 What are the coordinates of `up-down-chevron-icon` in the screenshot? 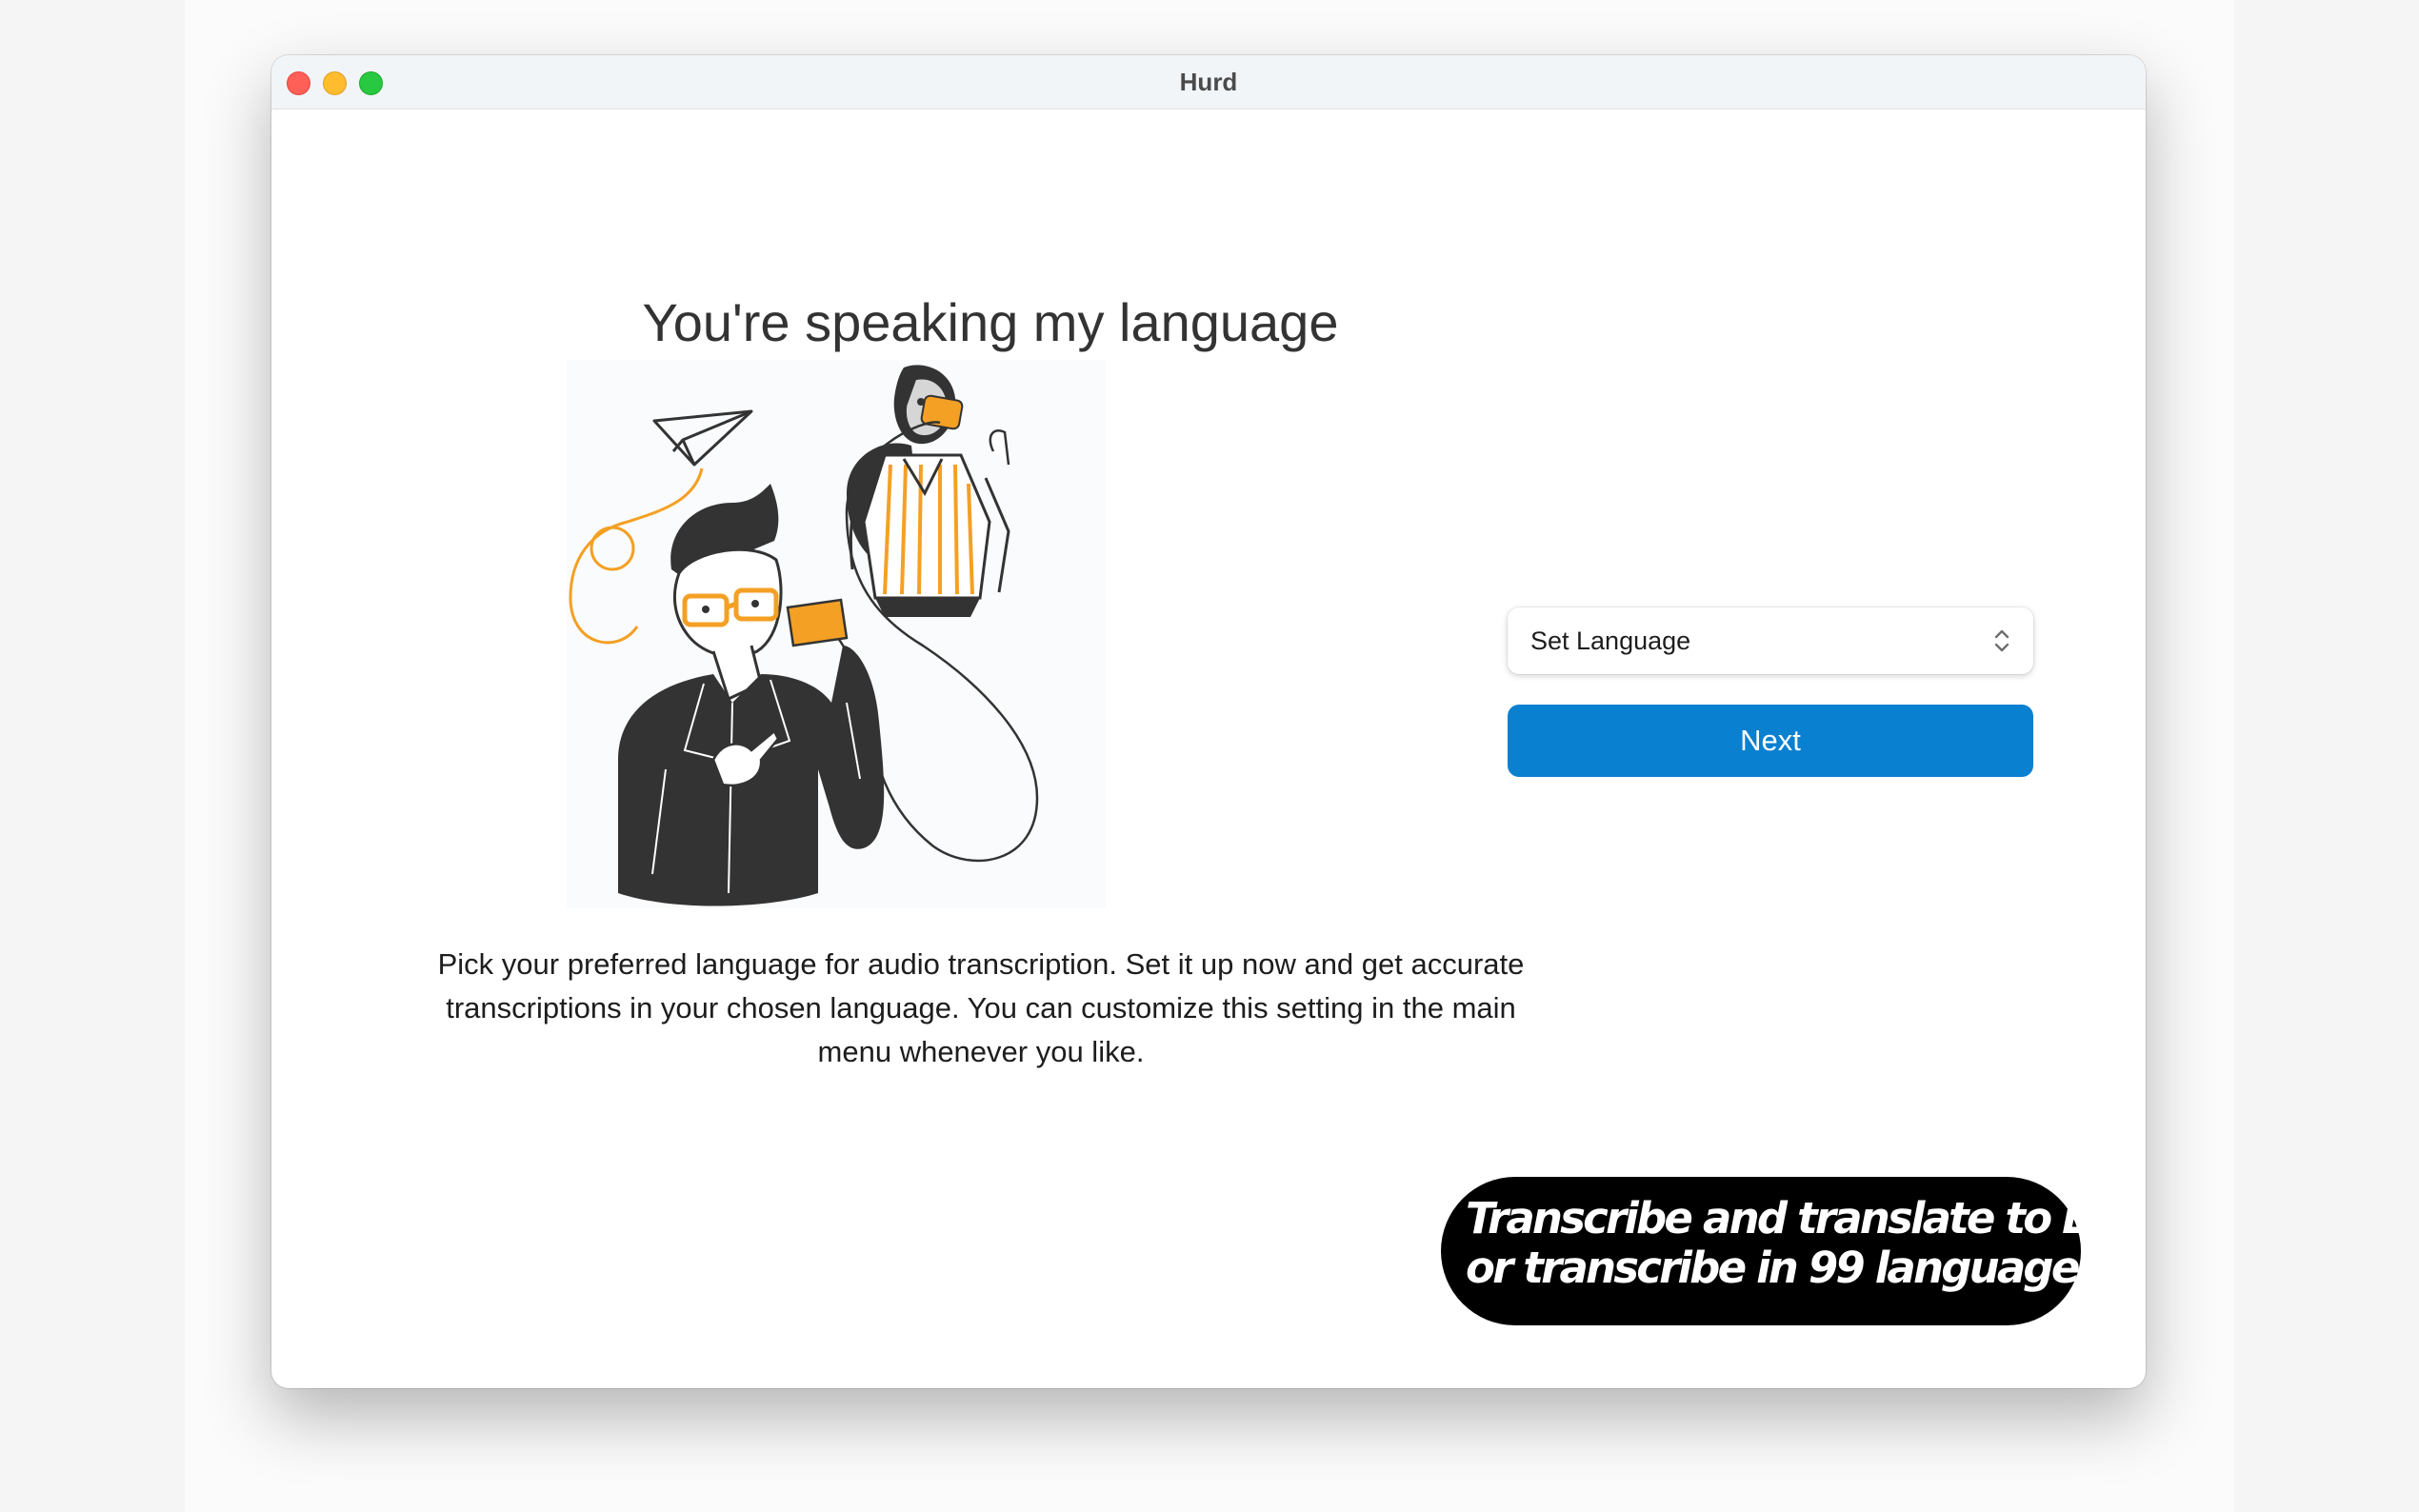 It's located at (2002, 640).